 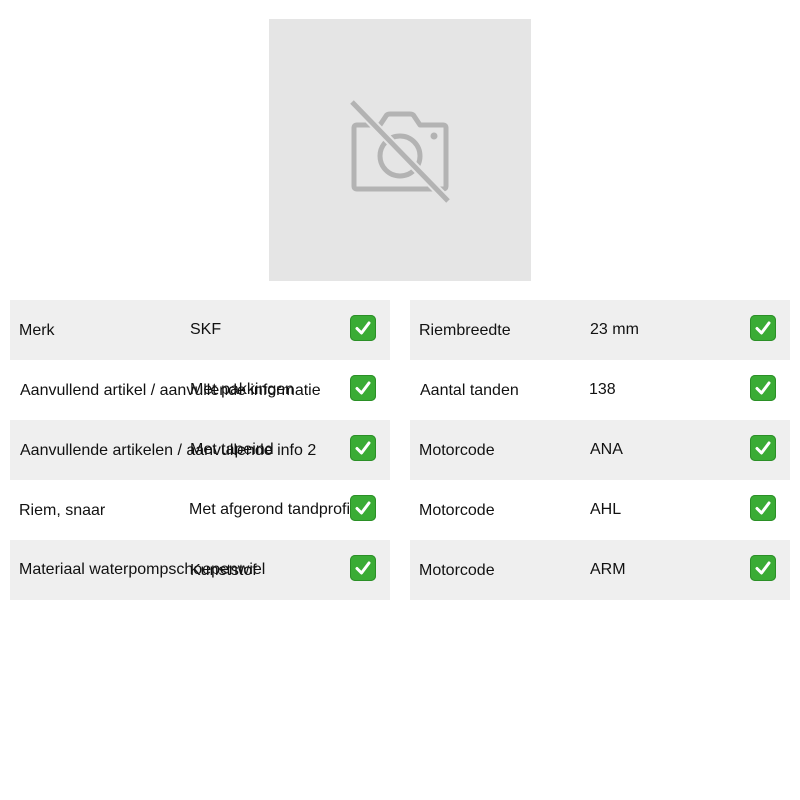 What do you see at coordinates (606, 509) in the screenshot?
I see `spec-value: AHL` at bounding box center [606, 509].